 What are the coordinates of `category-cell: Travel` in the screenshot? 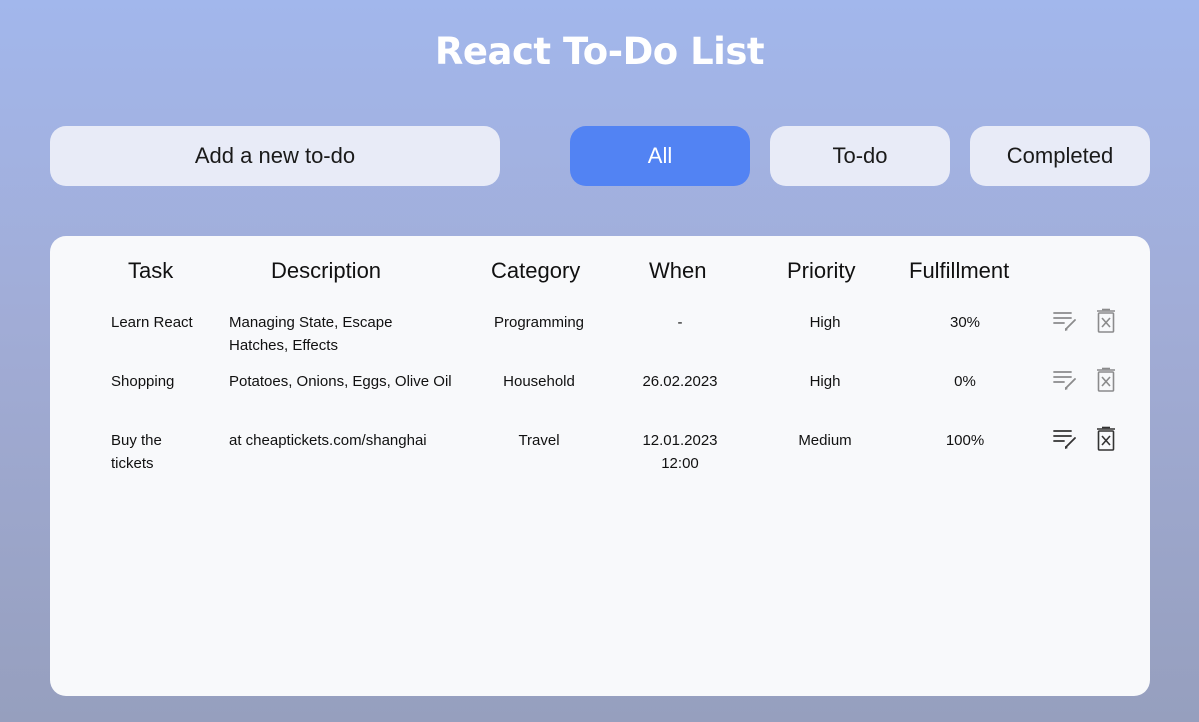 It's located at (539, 440).